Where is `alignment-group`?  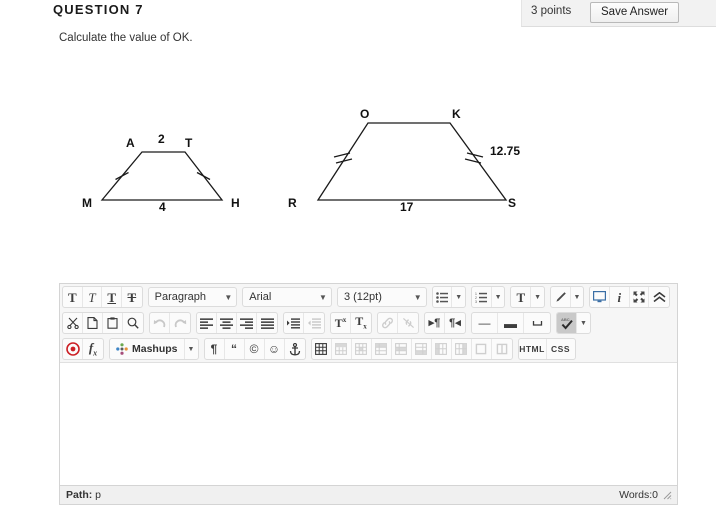 alignment-group is located at coordinates (237, 323).